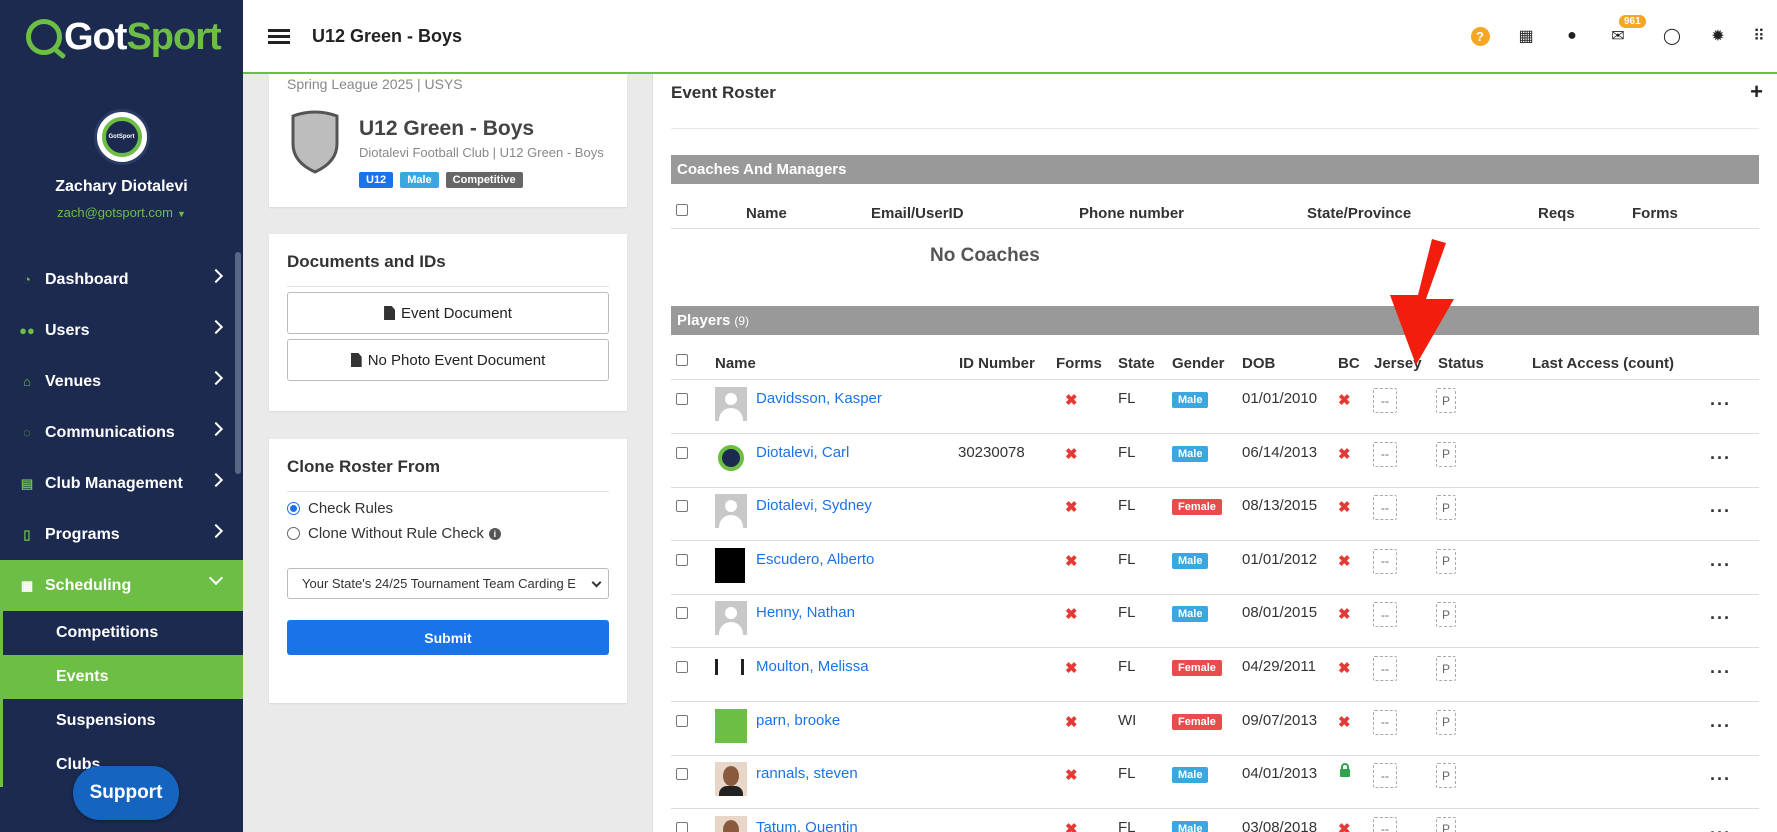  I want to click on player-row: Henny, Nathan ✖ FL Male 08/01/2015 ✖ -- P ···, so click(1215, 621).